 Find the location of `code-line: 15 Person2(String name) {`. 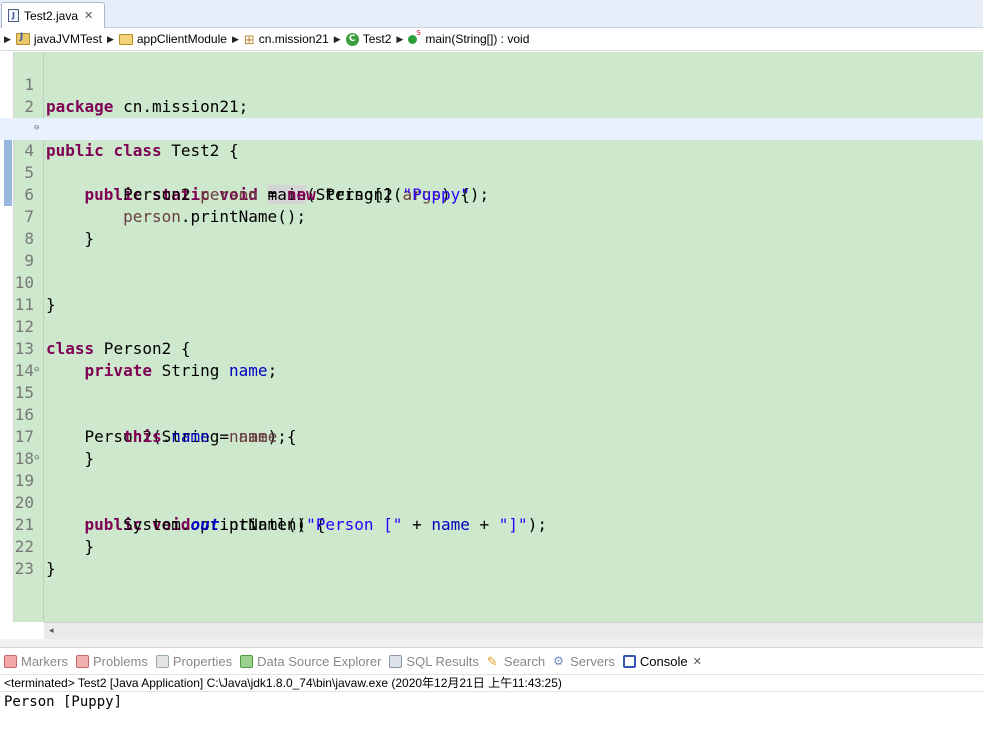

code-line: 15 Person2(String name) { is located at coordinates (491, 403).